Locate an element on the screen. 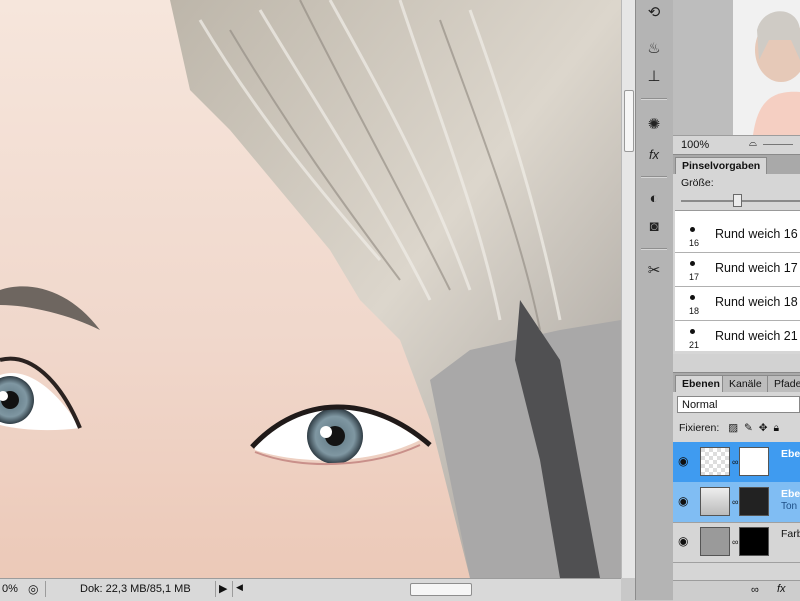 The image size is (800, 601). size-slider-knob is located at coordinates (737, 200).